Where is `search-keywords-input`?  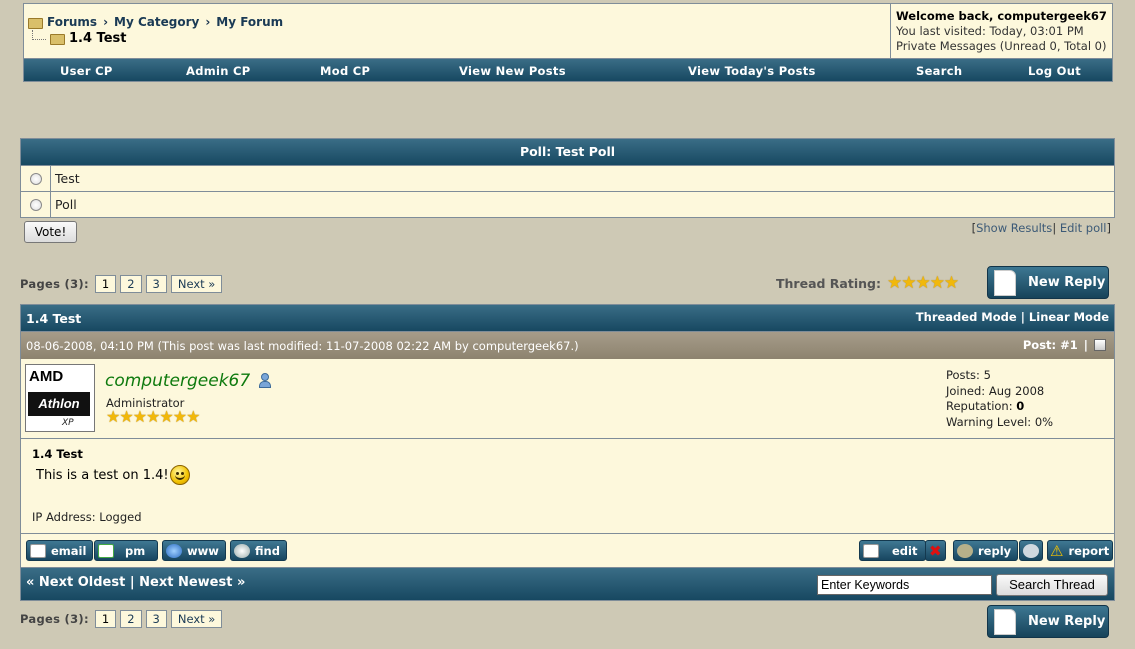
search-keywords-input is located at coordinates (904, 585).